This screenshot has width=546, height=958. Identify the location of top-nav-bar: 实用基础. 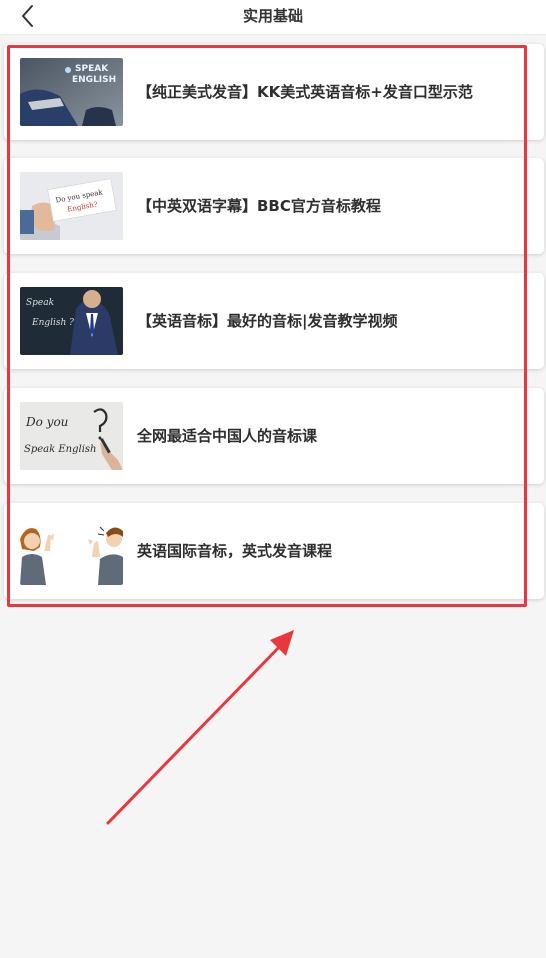
(273, 17).